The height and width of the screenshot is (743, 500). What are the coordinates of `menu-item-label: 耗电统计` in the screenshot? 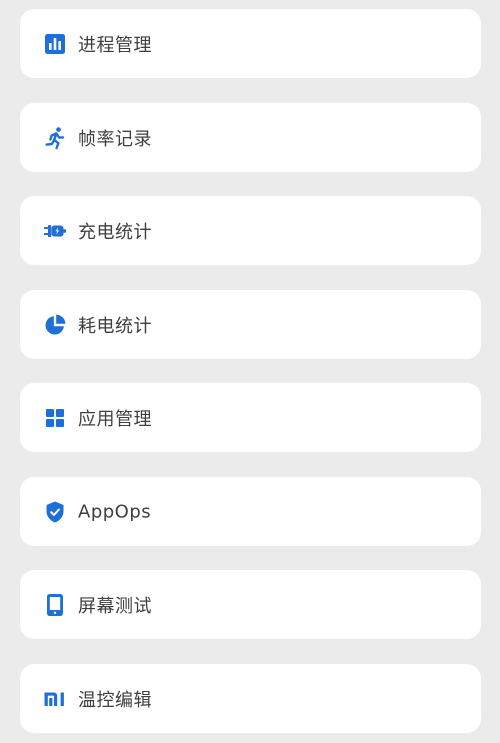 It's located at (115, 326).